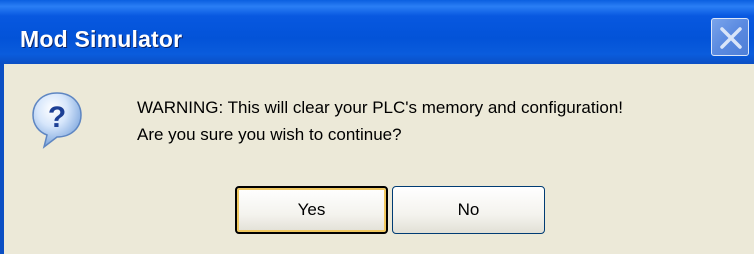  I want to click on question-icon: ?, so click(57, 120).